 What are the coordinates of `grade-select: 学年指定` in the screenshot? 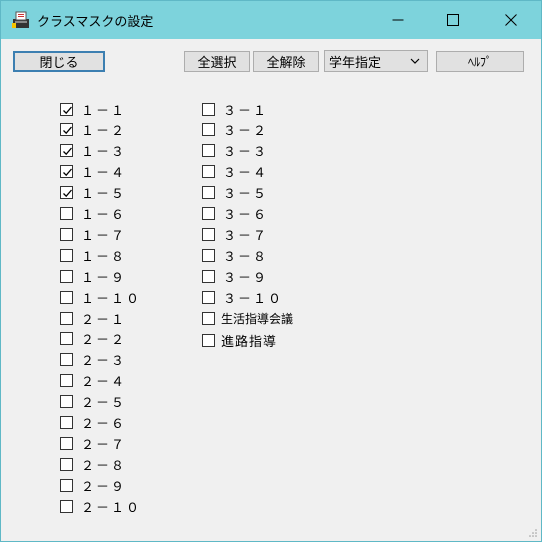 It's located at (376, 61).